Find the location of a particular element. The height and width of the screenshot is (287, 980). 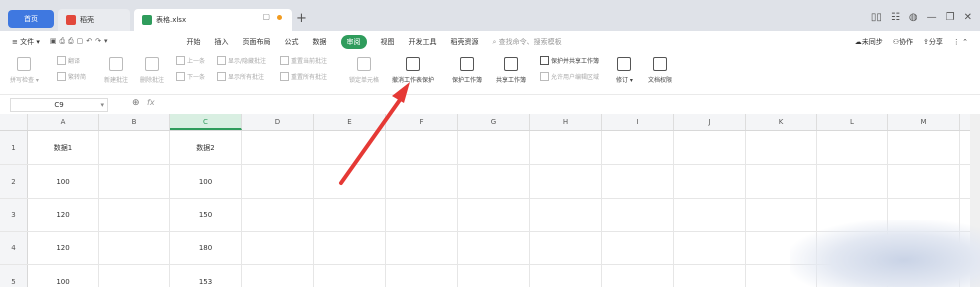

arrow-head-icon is located at coordinates (401, 92).